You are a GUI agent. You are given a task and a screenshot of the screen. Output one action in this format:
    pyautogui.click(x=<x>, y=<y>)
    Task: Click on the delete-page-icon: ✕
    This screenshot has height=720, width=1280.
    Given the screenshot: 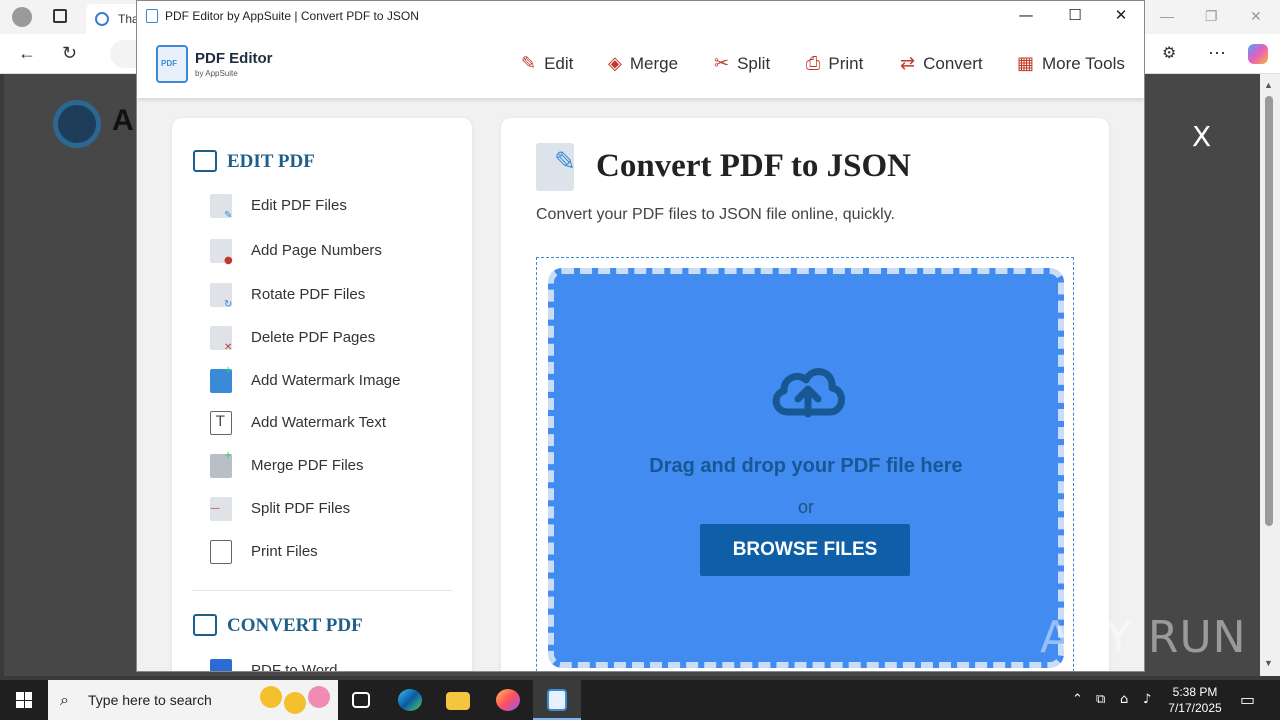 What is the action you would take?
    pyautogui.click(x=221, y=339)
    